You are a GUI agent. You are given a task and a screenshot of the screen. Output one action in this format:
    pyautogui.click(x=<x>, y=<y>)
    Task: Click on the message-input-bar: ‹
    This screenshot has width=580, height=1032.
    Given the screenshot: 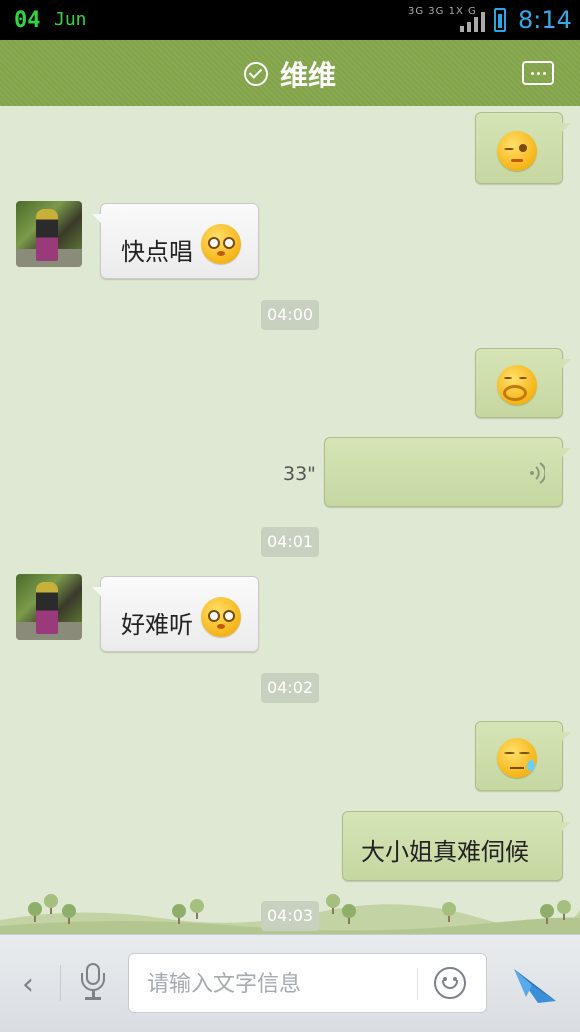 What is the action you would take?
    pyautogui.click(x=290, y=983)
    